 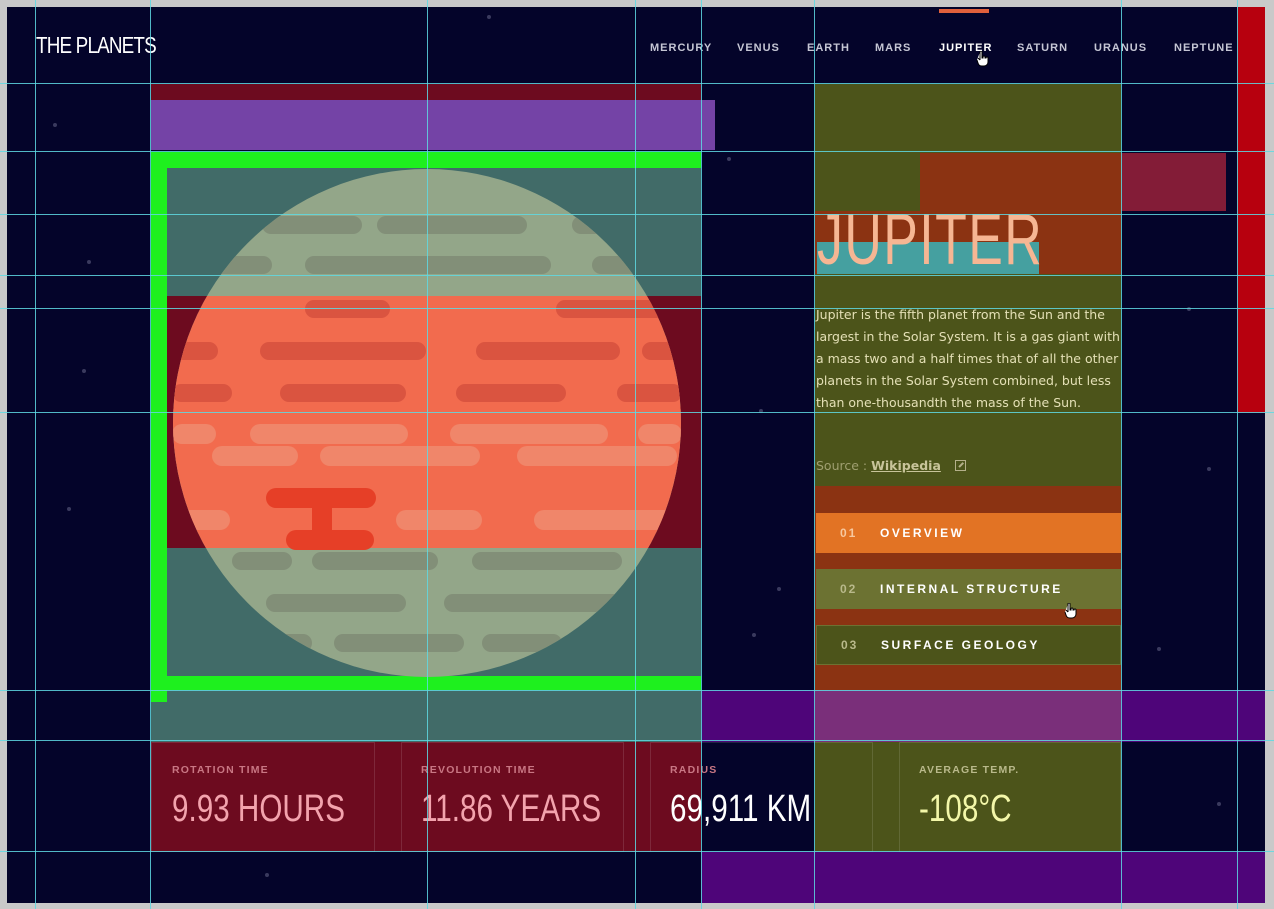 What do you see at coordinates (965, 809) in the screenshot?
I see `stat-value-temperature: -108°C` at bounding box center [965, 809].